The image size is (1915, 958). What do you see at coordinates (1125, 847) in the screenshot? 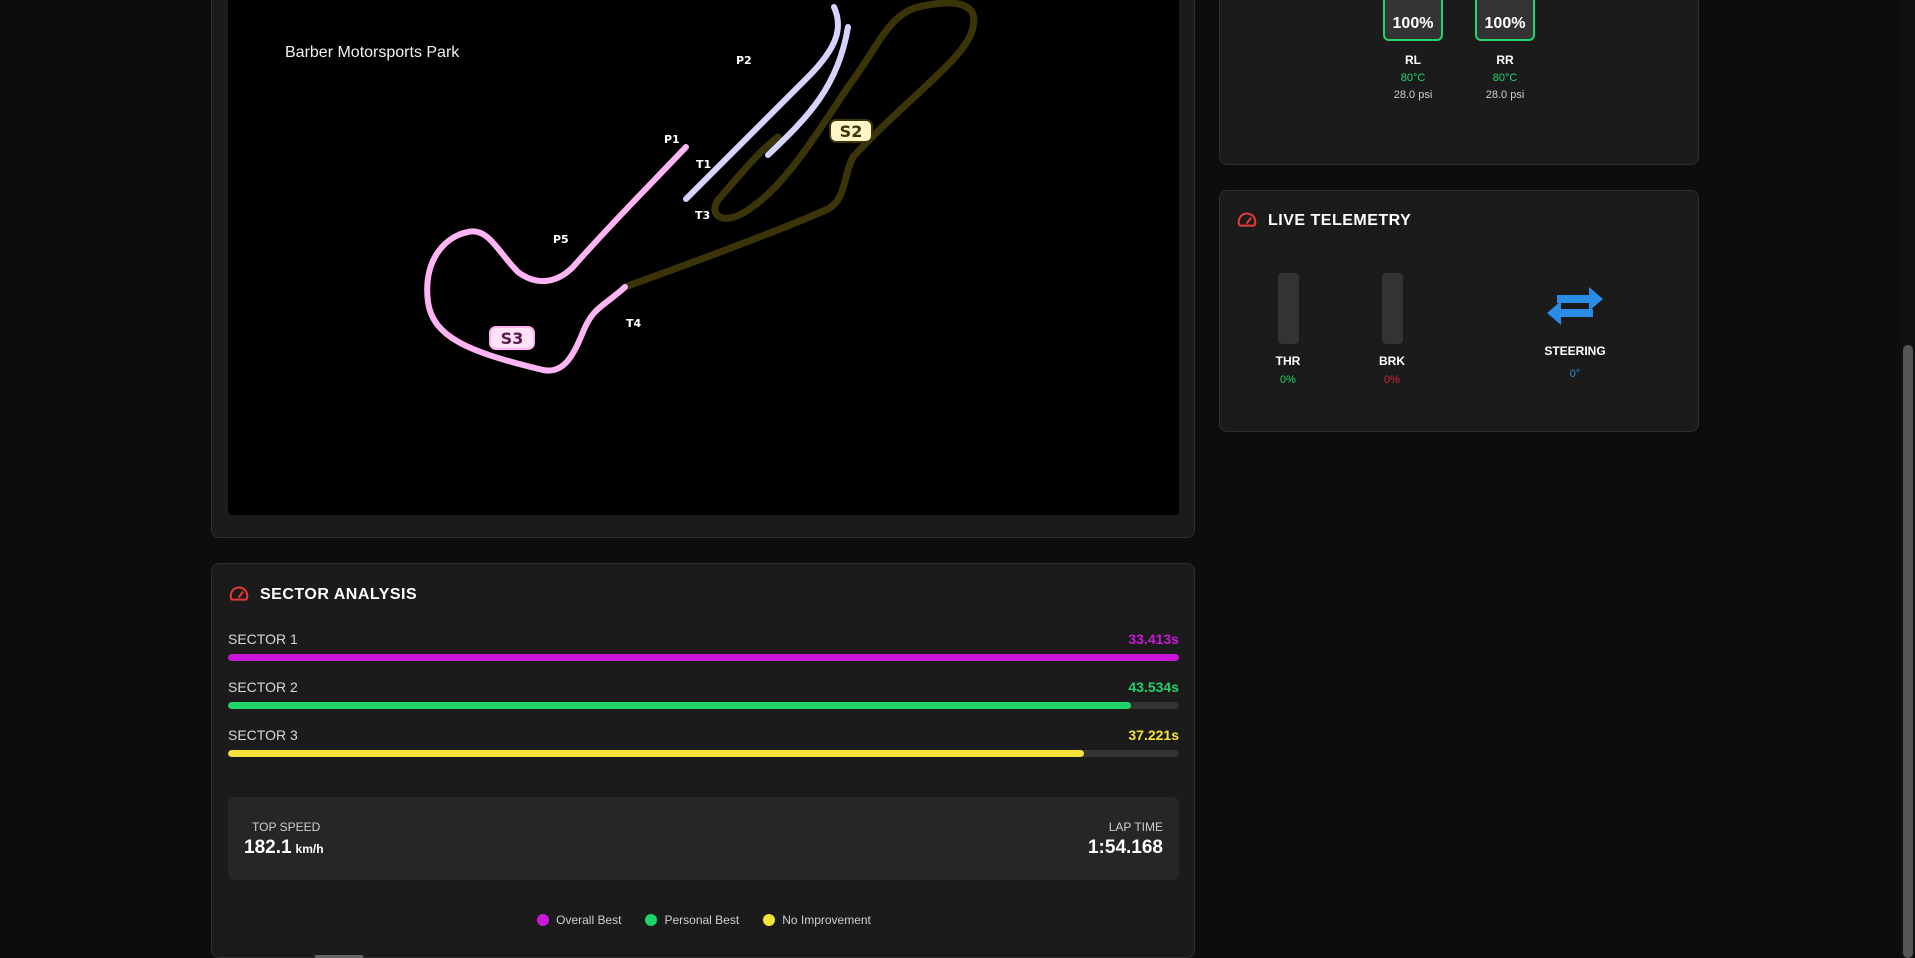
I see `lap-time-value: 1:54.168` at bounding box center [1125, 847].